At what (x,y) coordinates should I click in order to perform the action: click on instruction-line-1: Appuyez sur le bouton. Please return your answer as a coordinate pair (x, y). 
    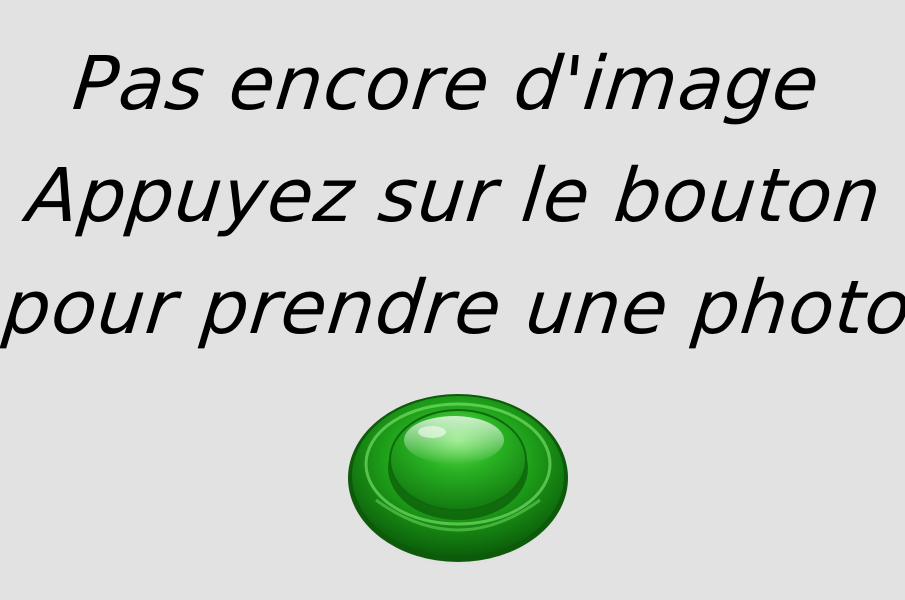
    Looking at the image, I should click on (454, 196).